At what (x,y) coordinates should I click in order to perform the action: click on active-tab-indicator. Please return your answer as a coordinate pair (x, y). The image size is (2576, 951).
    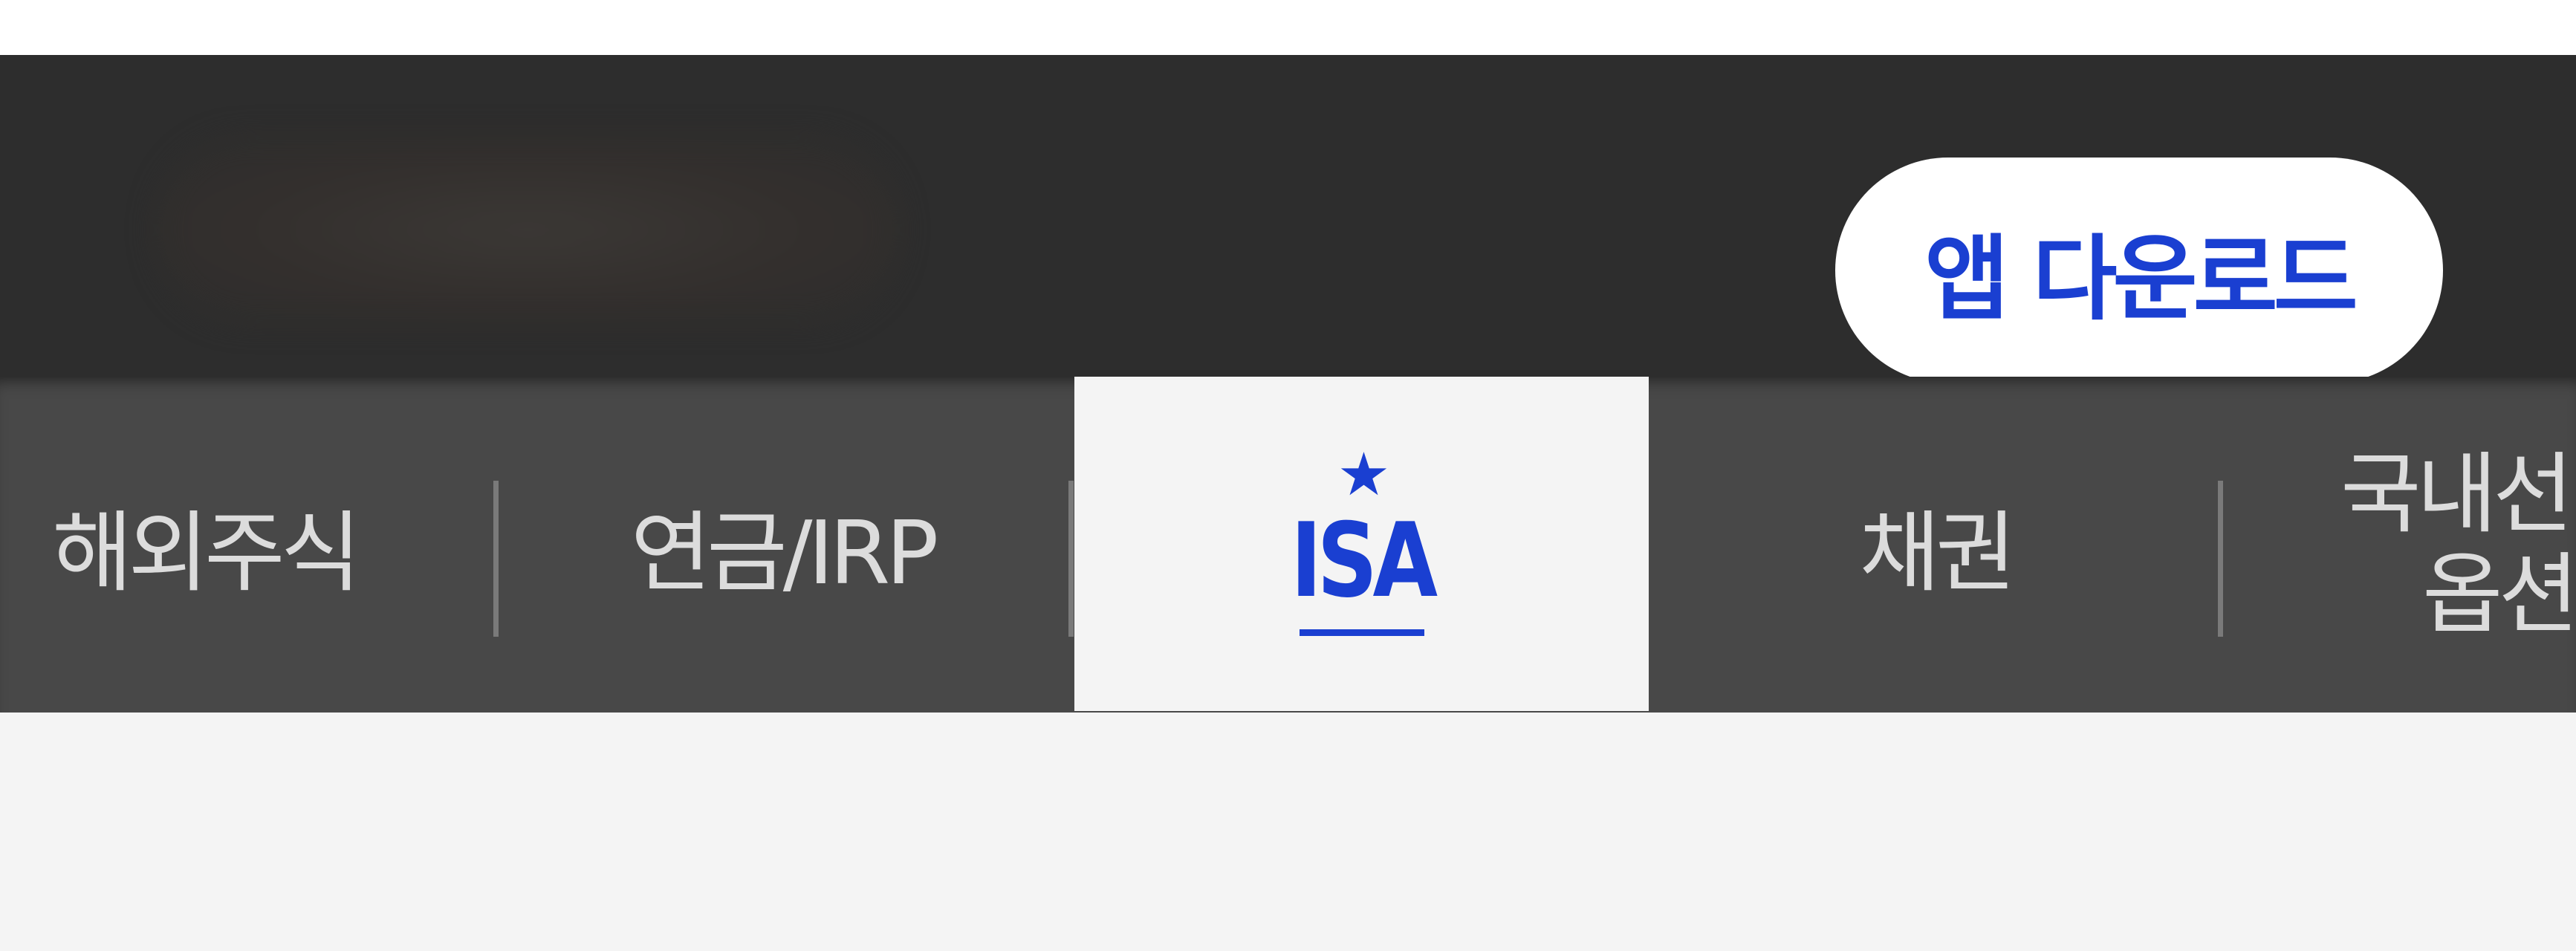
    Looking at the image, I should click on (1361, 632).